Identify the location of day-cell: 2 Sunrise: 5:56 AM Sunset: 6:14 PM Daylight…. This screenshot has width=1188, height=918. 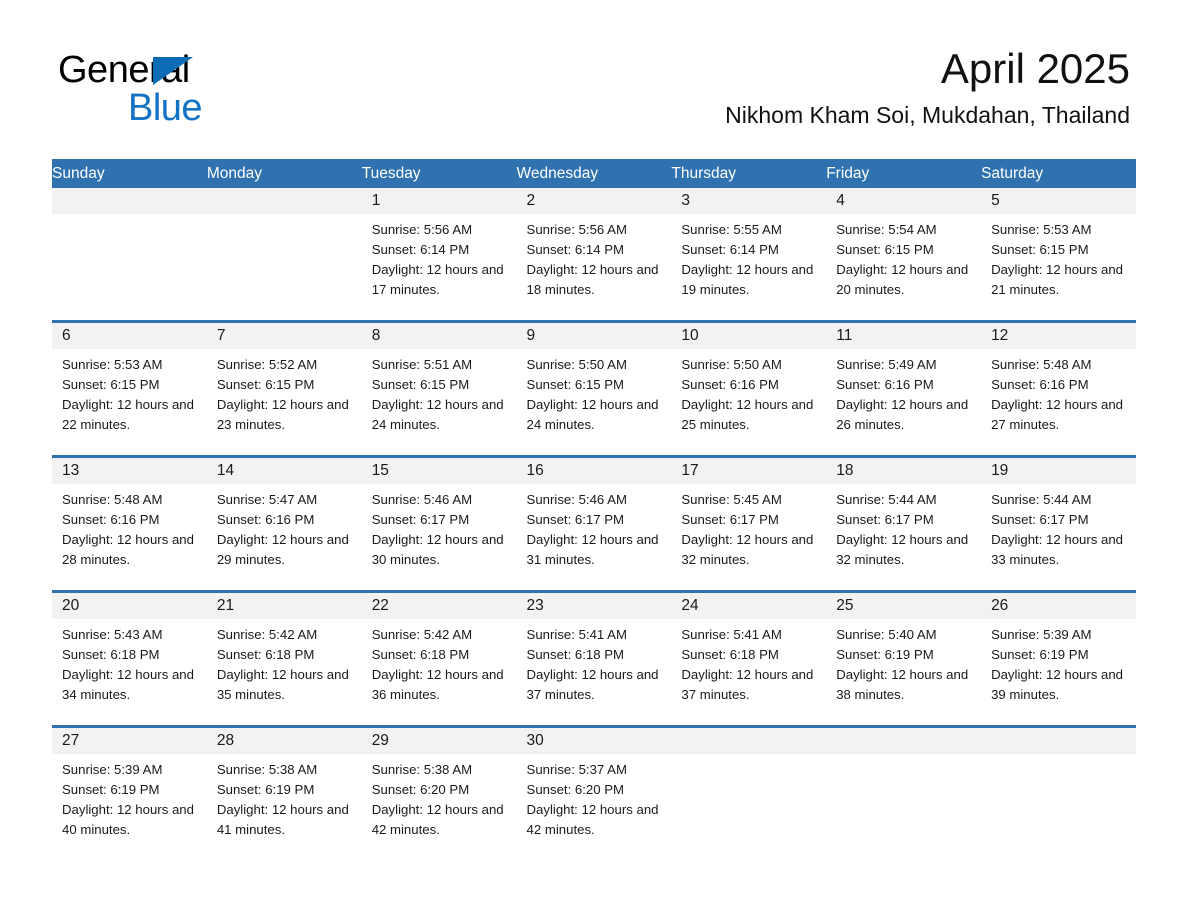
(594, 254).